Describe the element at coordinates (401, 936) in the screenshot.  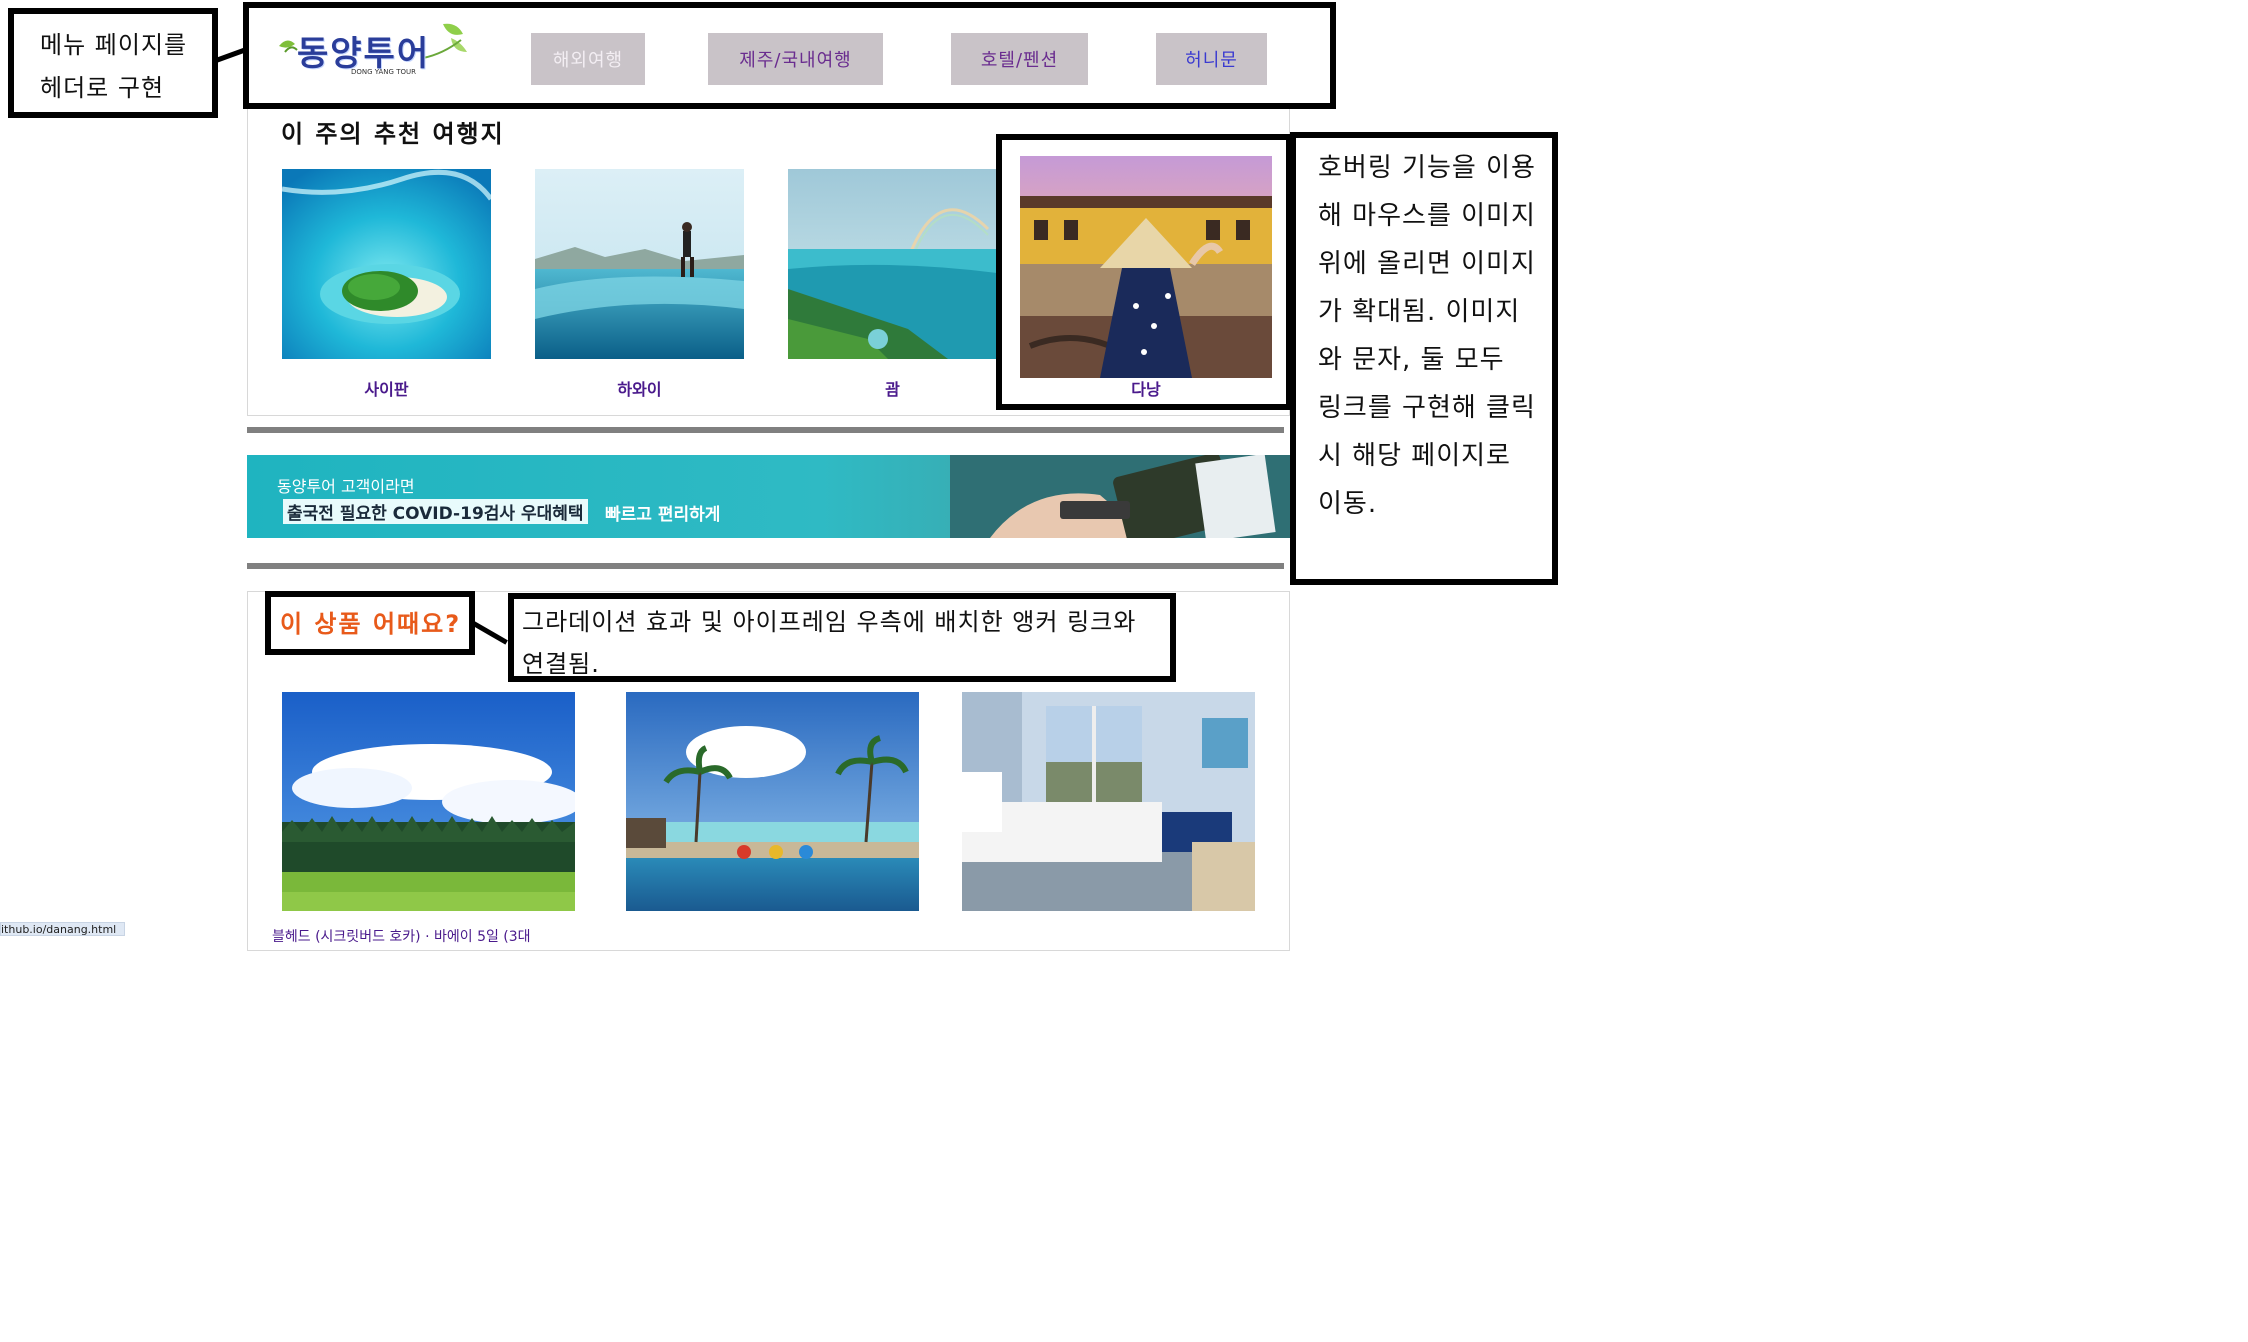
I see `product-caption: 블헤드 (시크릿버드 호카) · 바에이 5일 (3대` at that location.